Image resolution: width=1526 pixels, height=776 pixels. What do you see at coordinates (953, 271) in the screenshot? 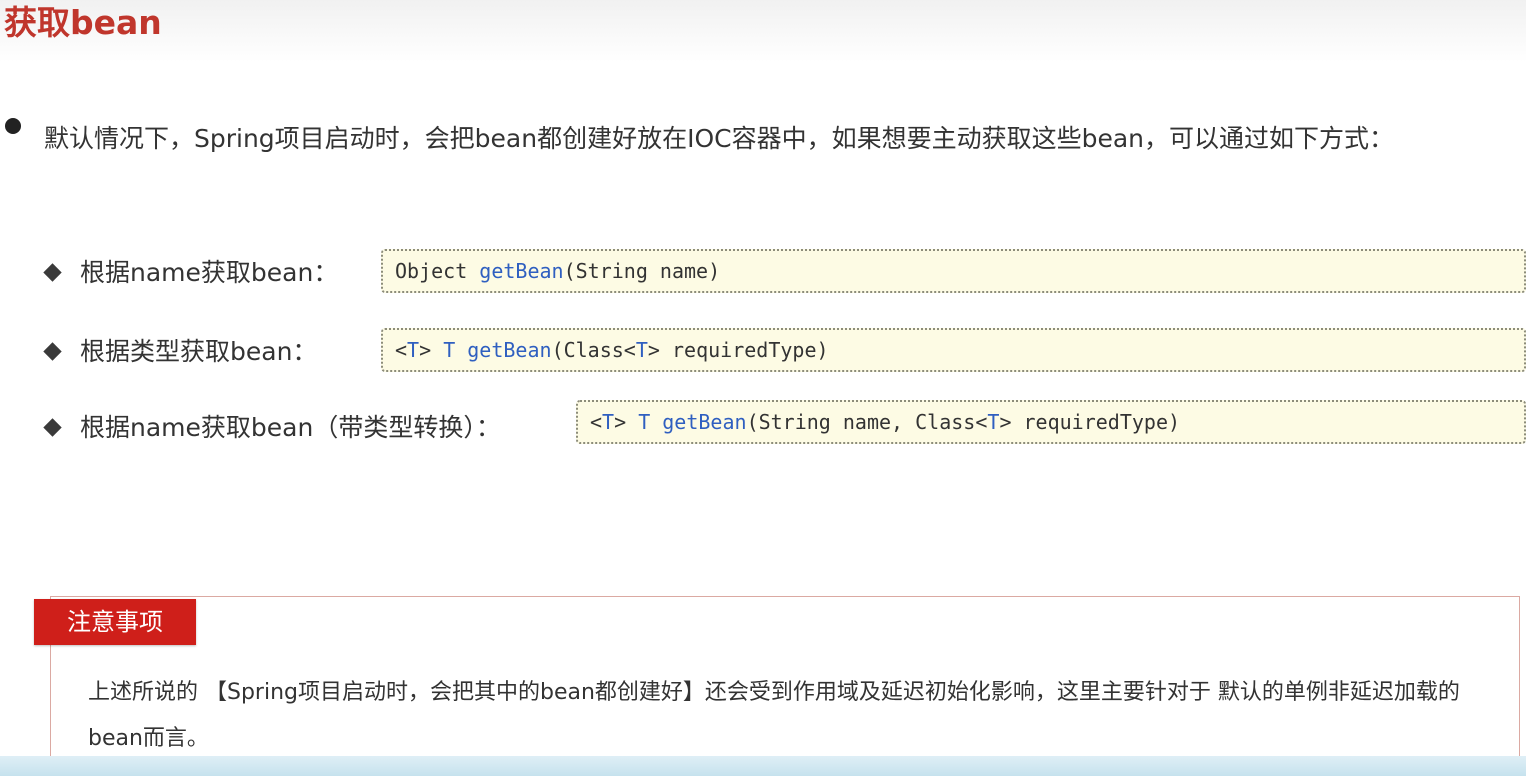
I see `code-snippet-by-name: Object getBean(String name)` at bounding box center [953, 271].